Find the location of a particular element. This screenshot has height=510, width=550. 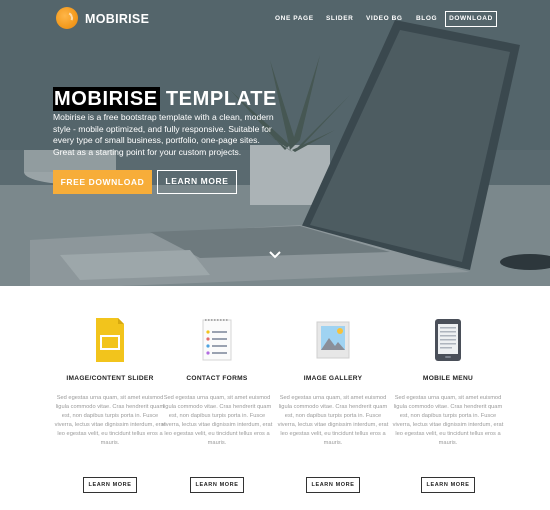

feature-title: IMAGE GALLERY is located at coordinates (333, 378).